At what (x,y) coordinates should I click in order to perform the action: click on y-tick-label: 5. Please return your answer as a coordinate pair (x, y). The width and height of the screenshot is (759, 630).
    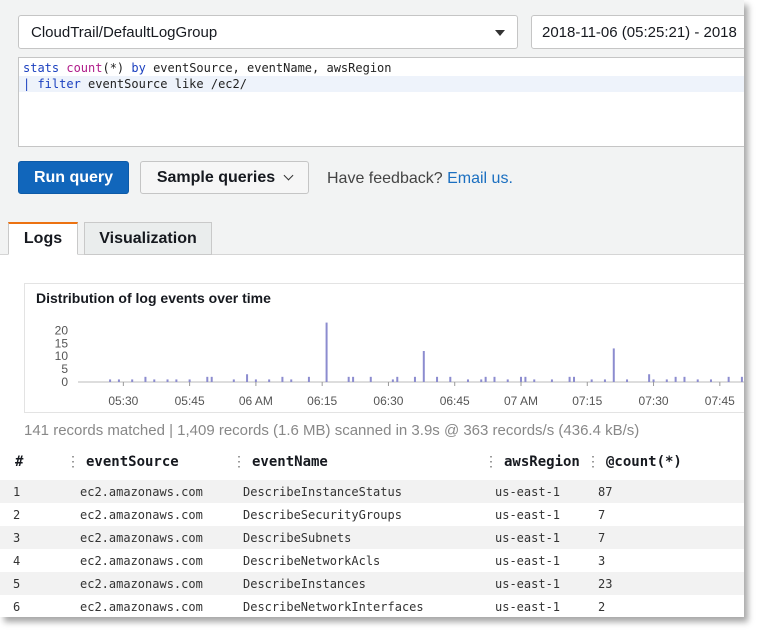
    Looking at the image, I should click on (64, 369).